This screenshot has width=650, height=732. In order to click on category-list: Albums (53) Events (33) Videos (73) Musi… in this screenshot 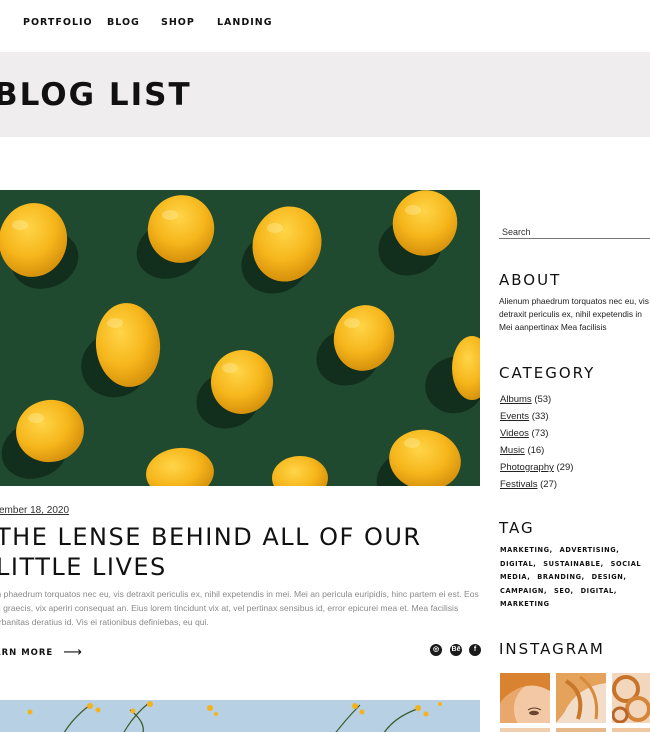, I will do `click(536, 442)`.